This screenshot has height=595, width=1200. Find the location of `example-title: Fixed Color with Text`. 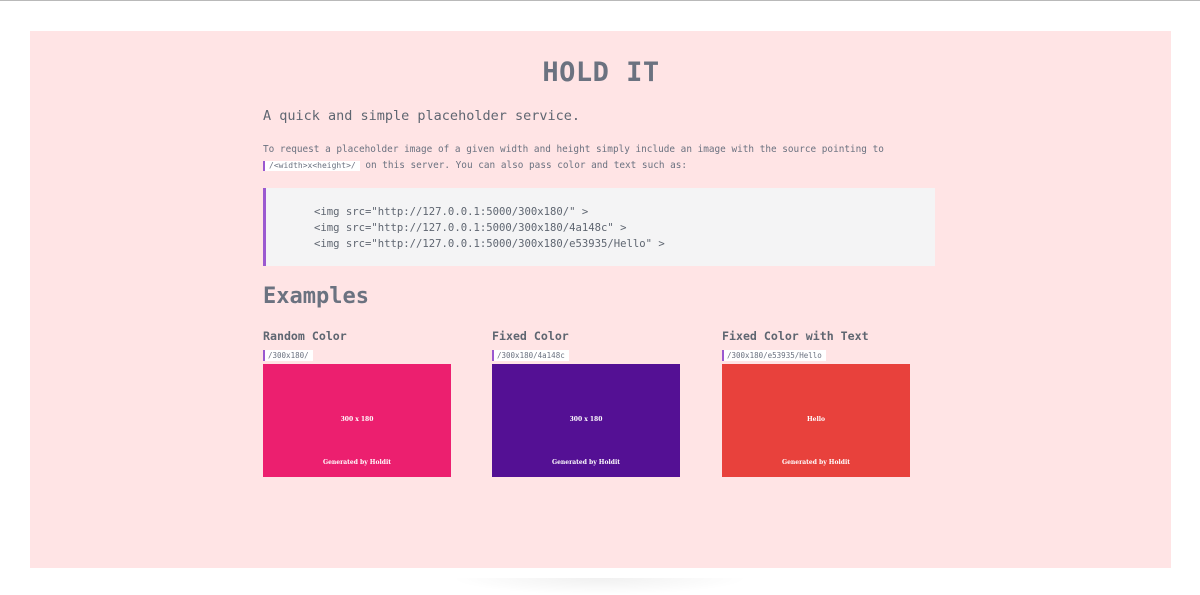

example-title: Fixed Color with Text is located at coordinates (795, 336).